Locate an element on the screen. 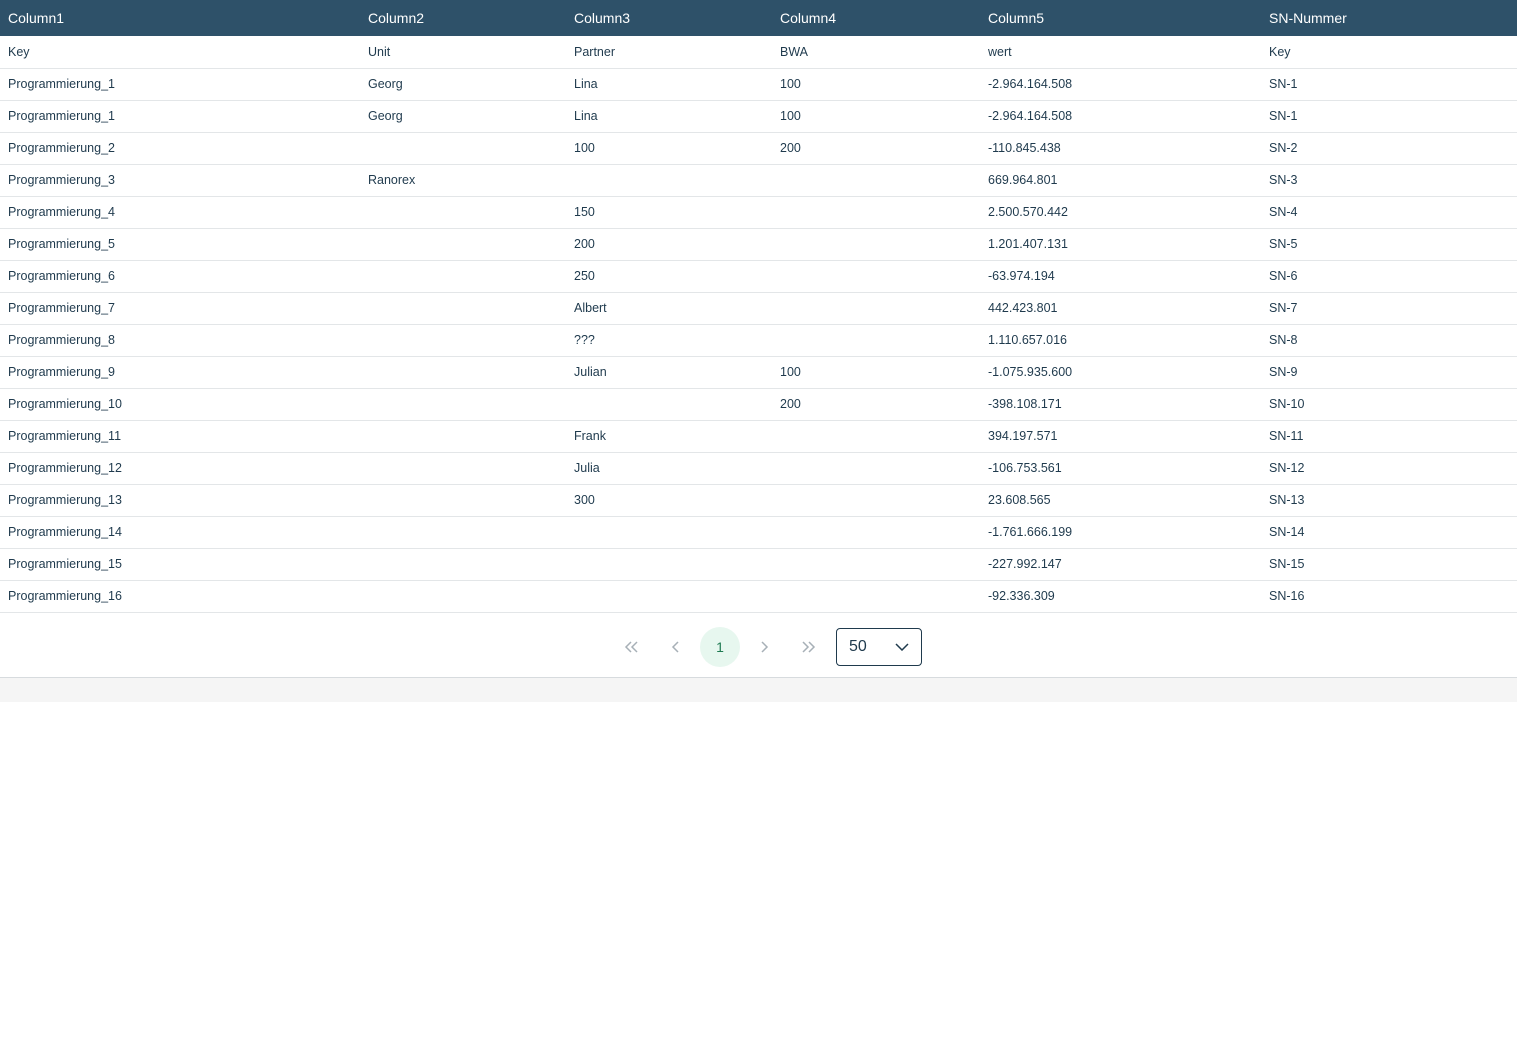 The image size is (1517, 1060). cell-column1: Programmierung_16 is located at coordinates (180, 596).